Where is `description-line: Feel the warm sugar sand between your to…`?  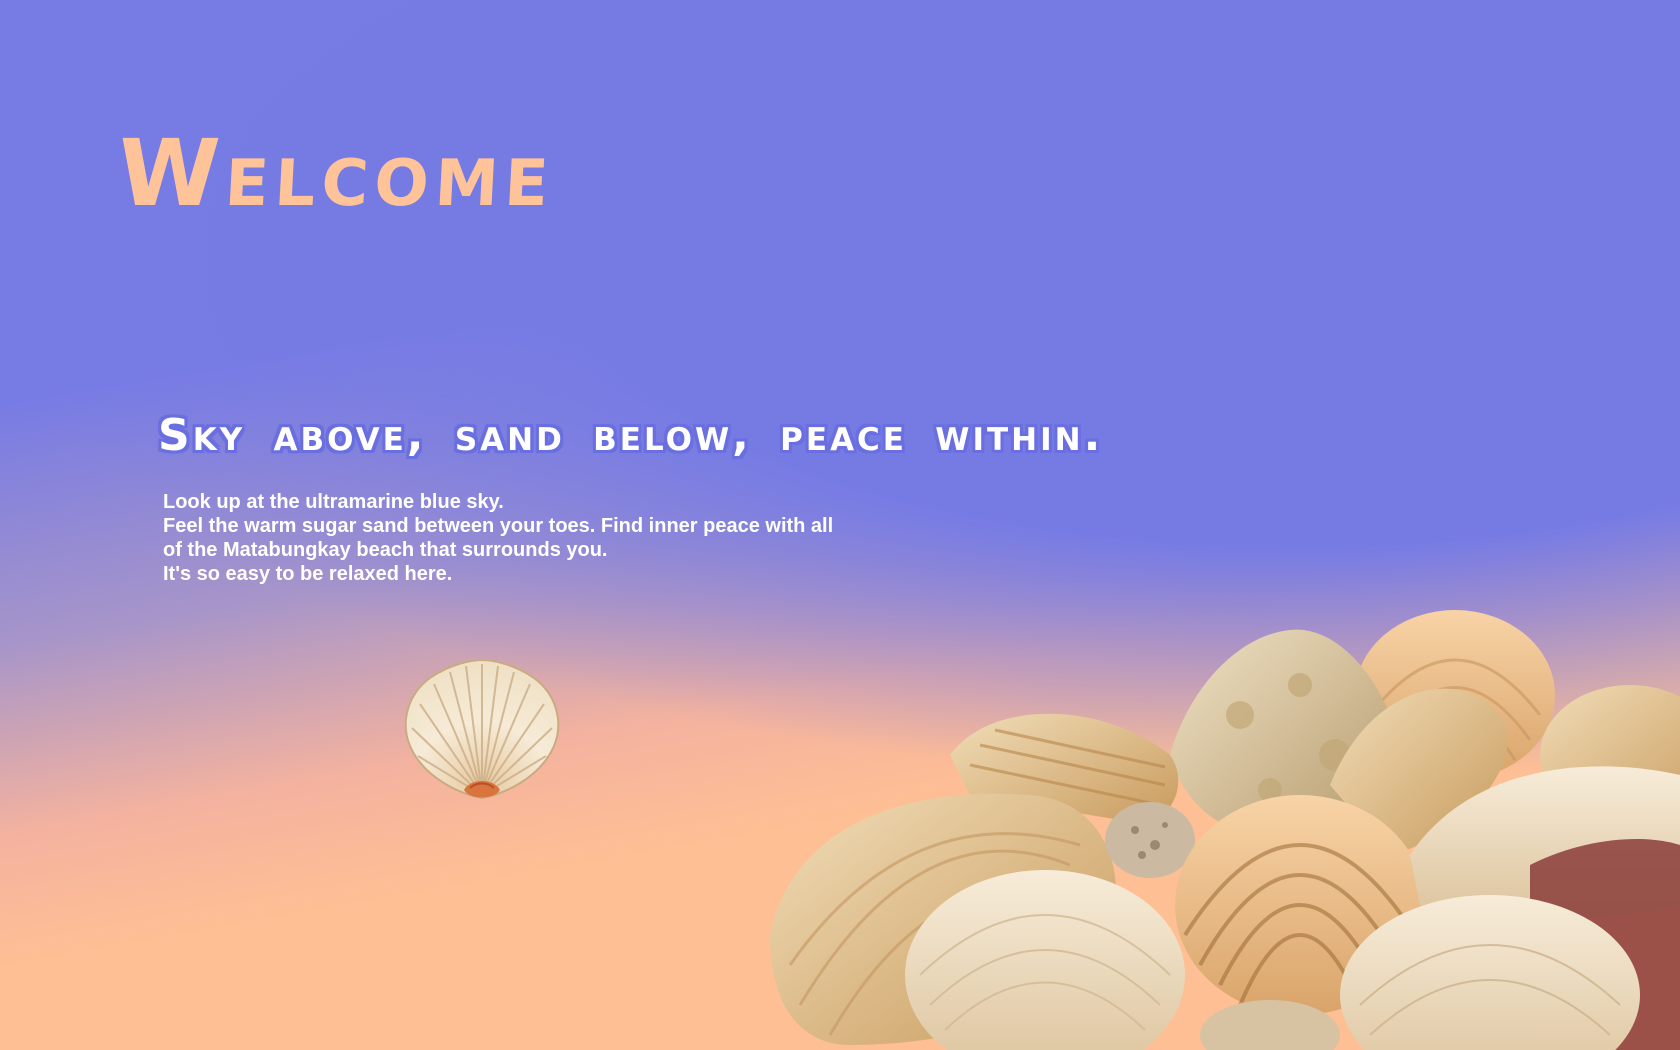 description-line: Feel the warm sugar sand between your to… is located at coordinates (498, 526).